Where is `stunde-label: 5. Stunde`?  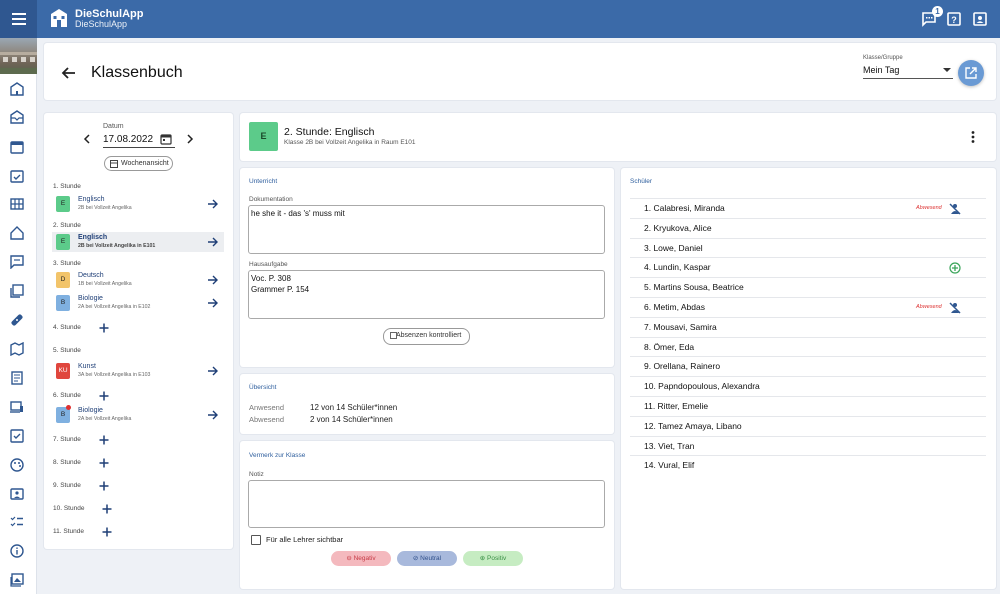 stunde-label: 5. Stunde is located at coordinates (67, 350).